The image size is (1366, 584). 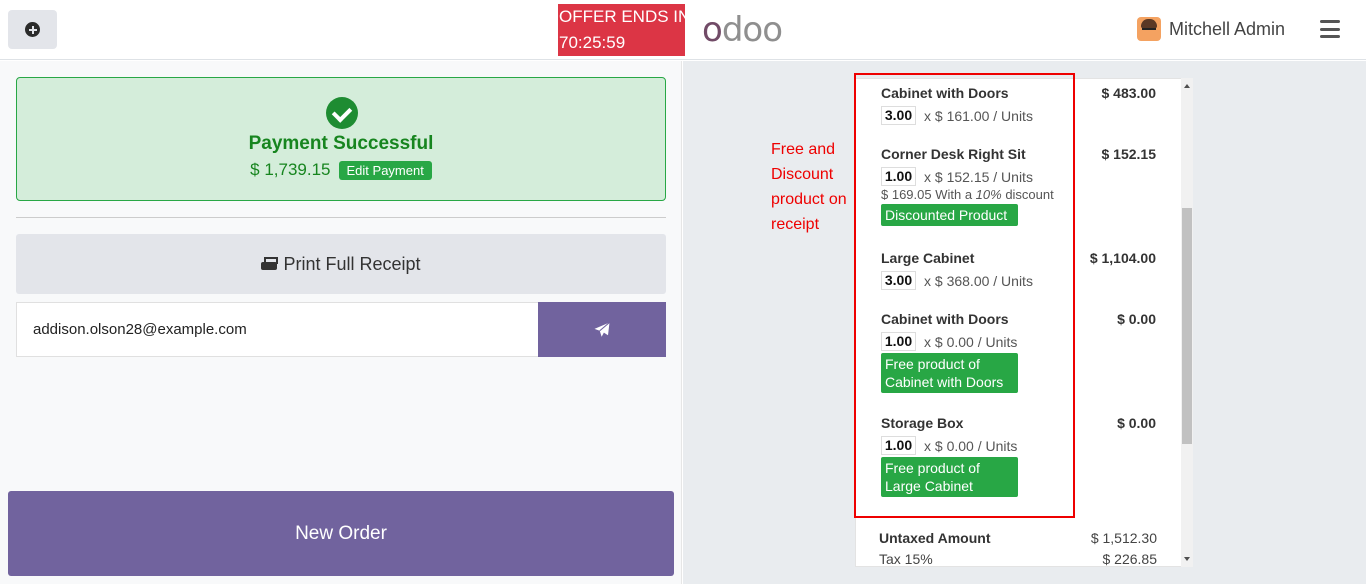 What do you see at coordinates (385, 170) in the screenshot?
I see `edit-payment-button: Edit Payment` at bounding box center [385, 170].